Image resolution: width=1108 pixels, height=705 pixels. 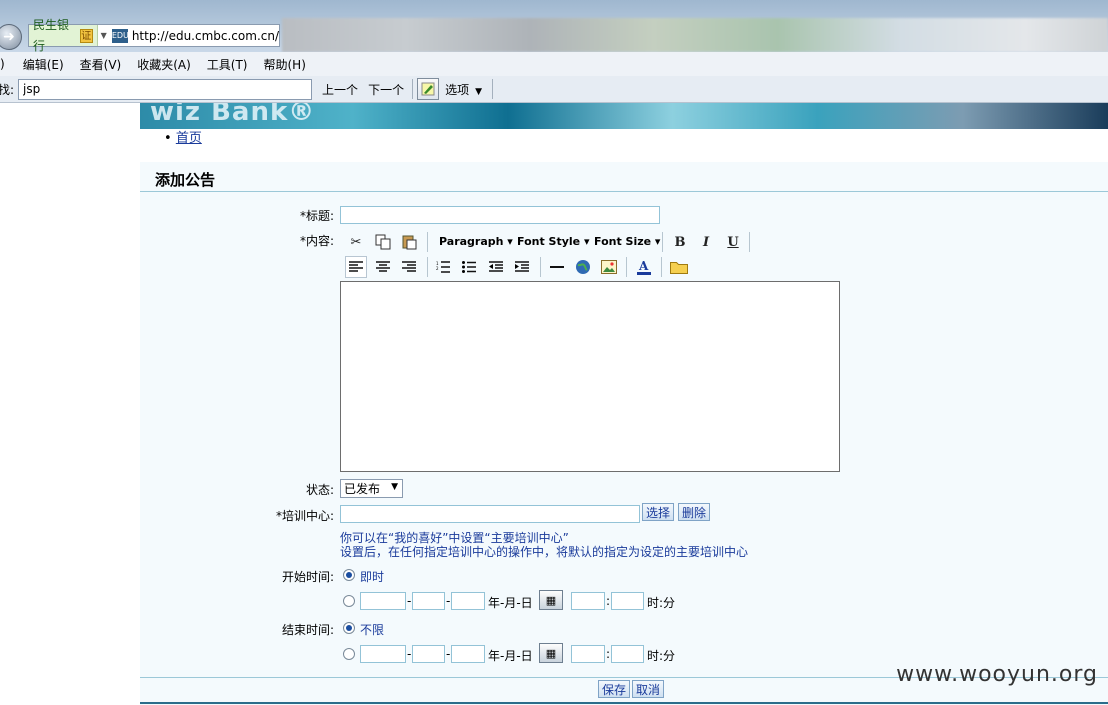 I want to click on status-selected-value: 已发布, so click(x=362, y=489).